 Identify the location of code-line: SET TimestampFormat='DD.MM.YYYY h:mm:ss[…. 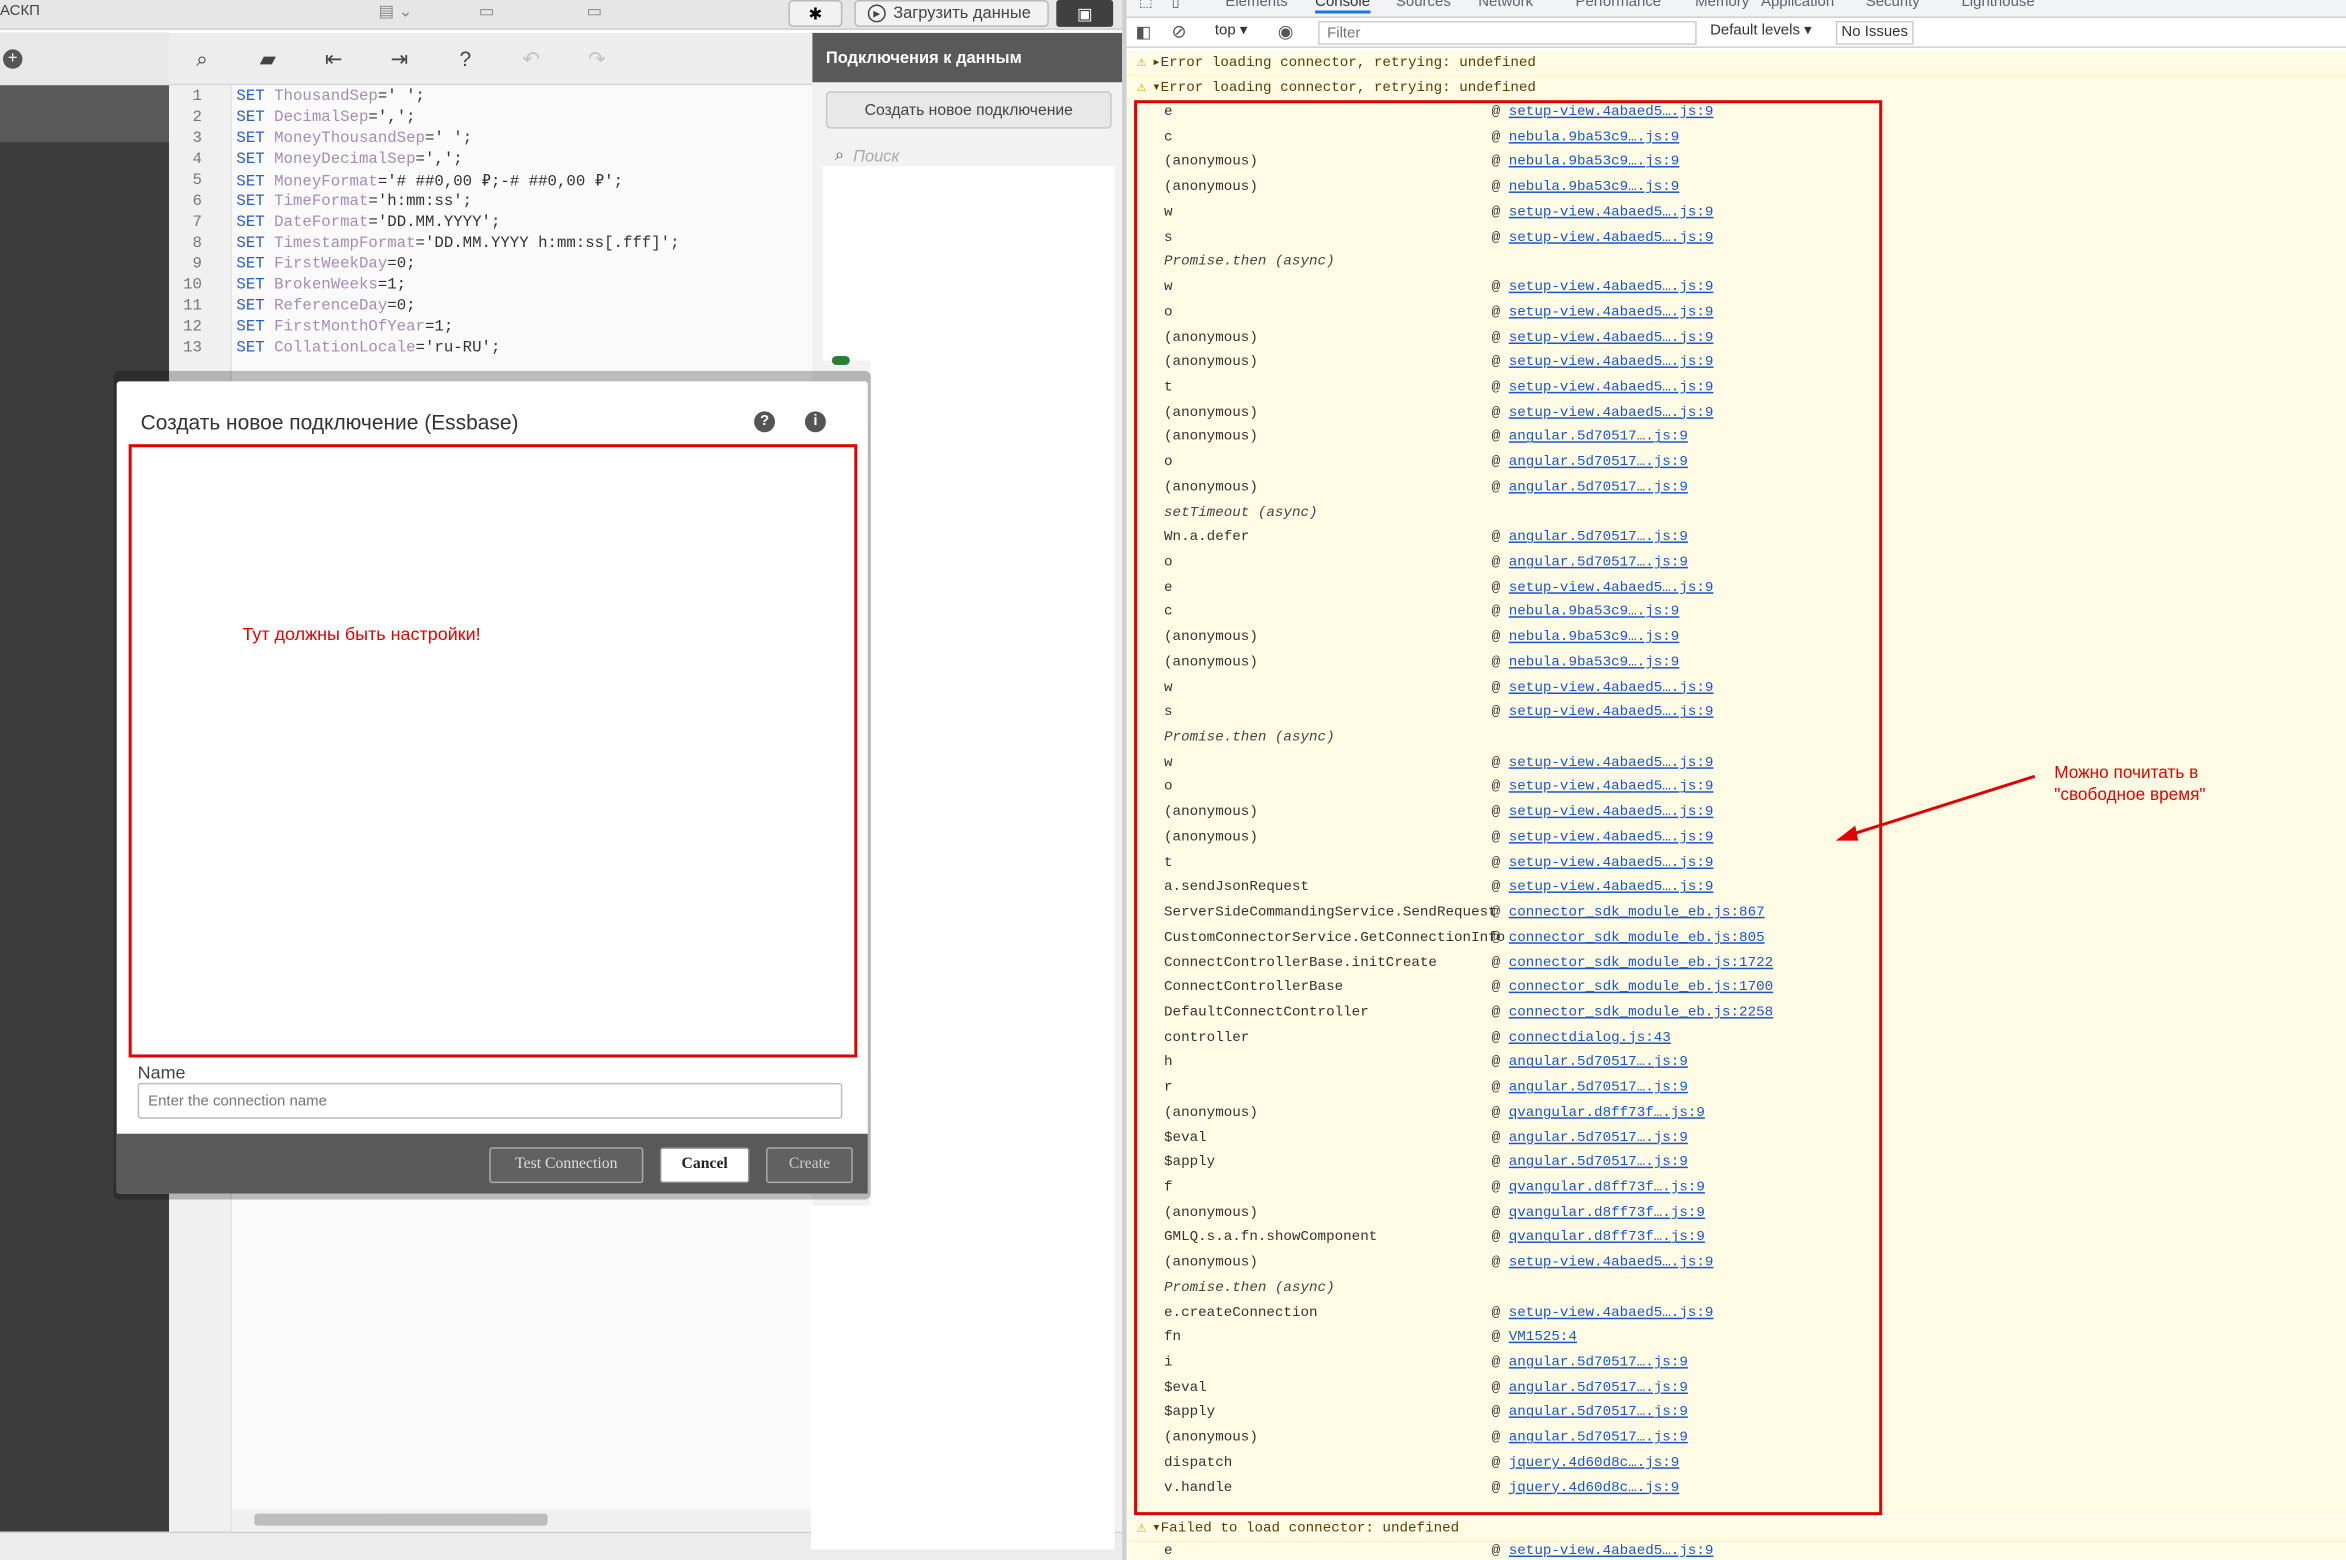
(458, 243).